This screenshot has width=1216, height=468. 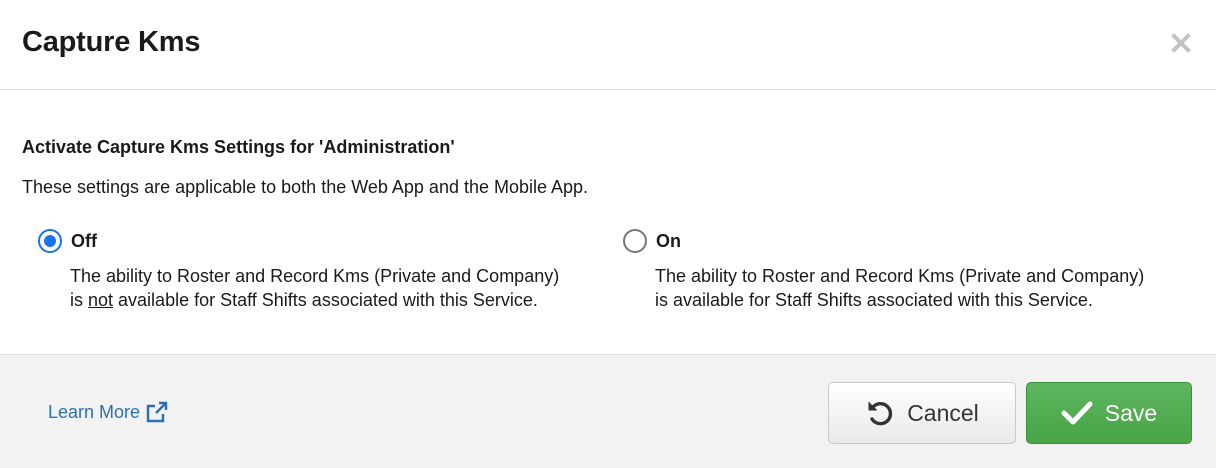 What do you see at coordinates (157, 412) in the screenshot?
I see `external-link-icon` at bounding box center [157, 412].